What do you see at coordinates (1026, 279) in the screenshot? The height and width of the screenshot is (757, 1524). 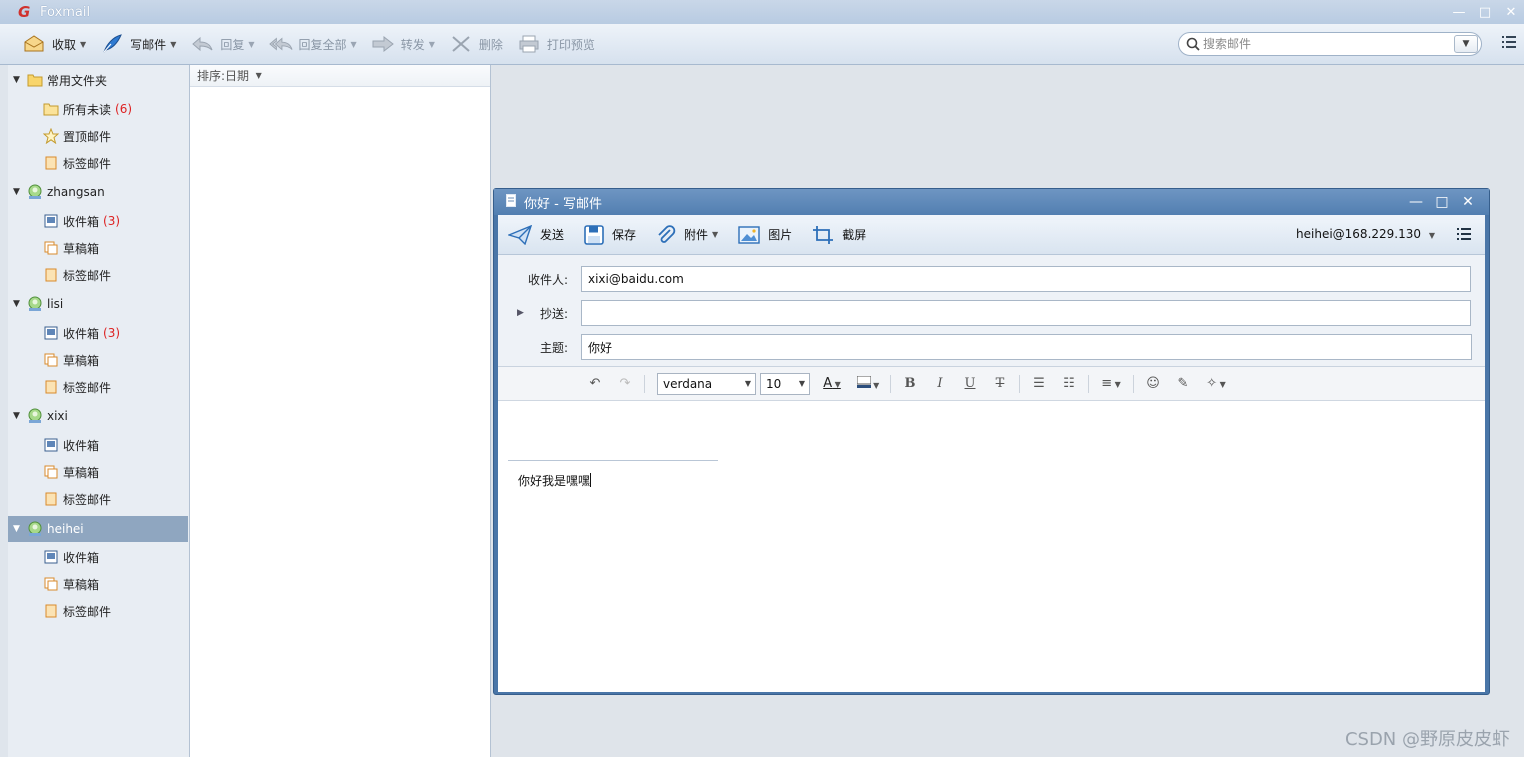 I see `to-field` at bounding box center [1026, 279].